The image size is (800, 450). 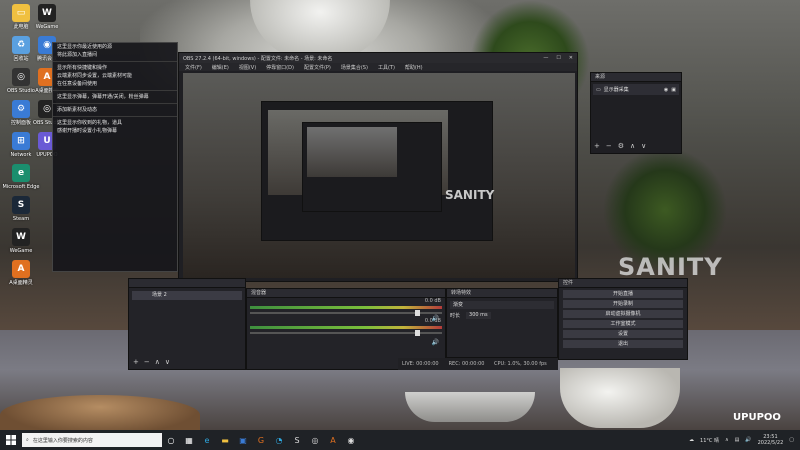 I want to click on taskbar-search-box: ⌕ 在这里输入你要搜索的内容, so click(x=92, y=440).